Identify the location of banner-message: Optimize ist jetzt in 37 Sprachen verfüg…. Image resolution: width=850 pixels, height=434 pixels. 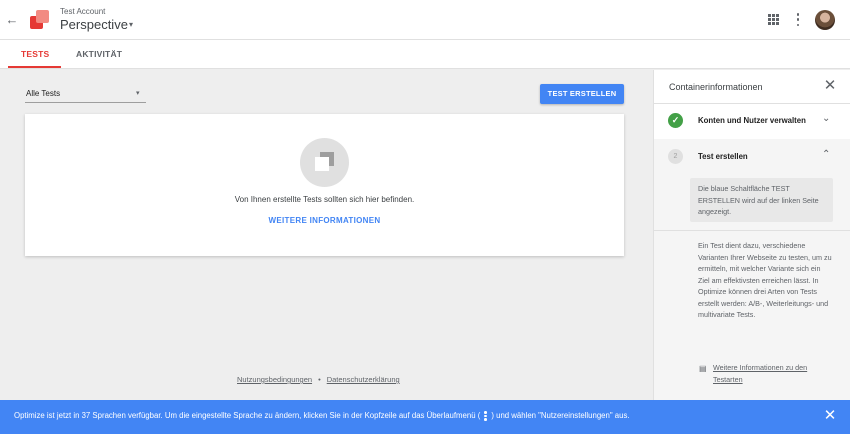
(322, 416).